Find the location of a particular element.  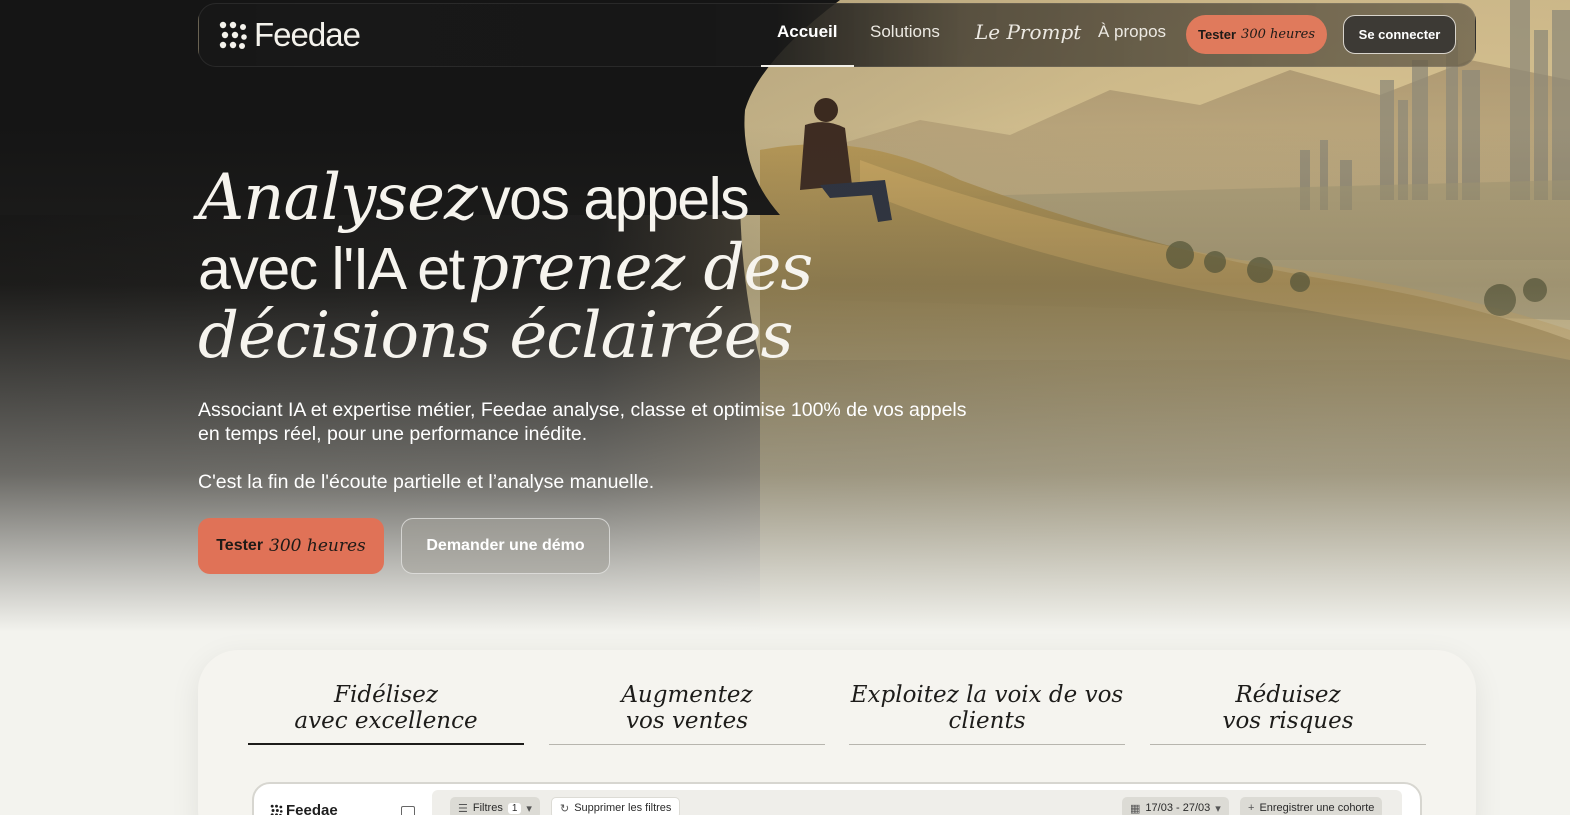

tab-augmentez-line1: Augmentez is located at coordinates (687, 695).